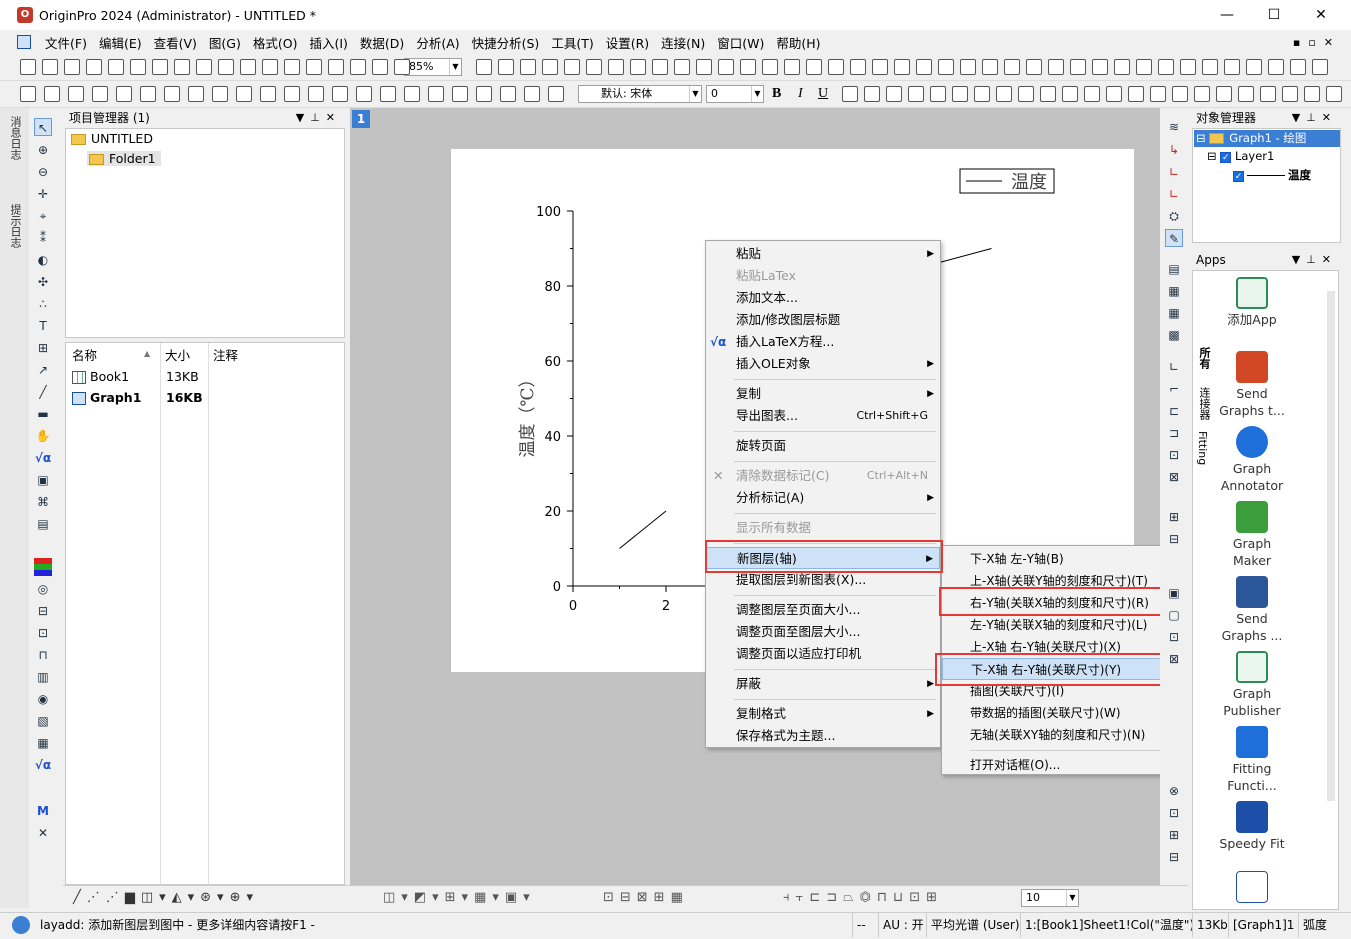 This screenshot has height=939, width=1351. What do you see at coordinates (166, 897) in the screenshot?
I see `plot-type-icons: ╱⋰⋰▆◫▾◭▾⊛▾⊕▾` at bounding box center [166, 897].